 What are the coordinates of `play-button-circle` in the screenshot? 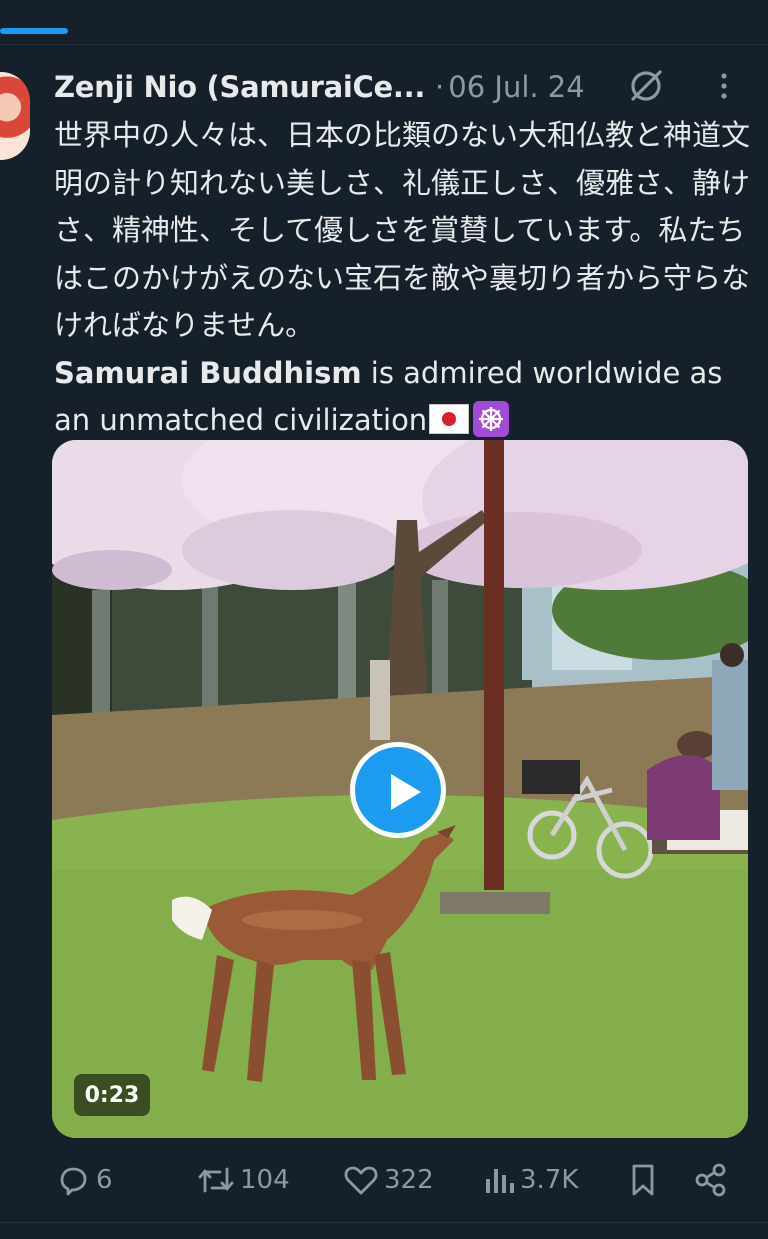 It's located at (398, 790).